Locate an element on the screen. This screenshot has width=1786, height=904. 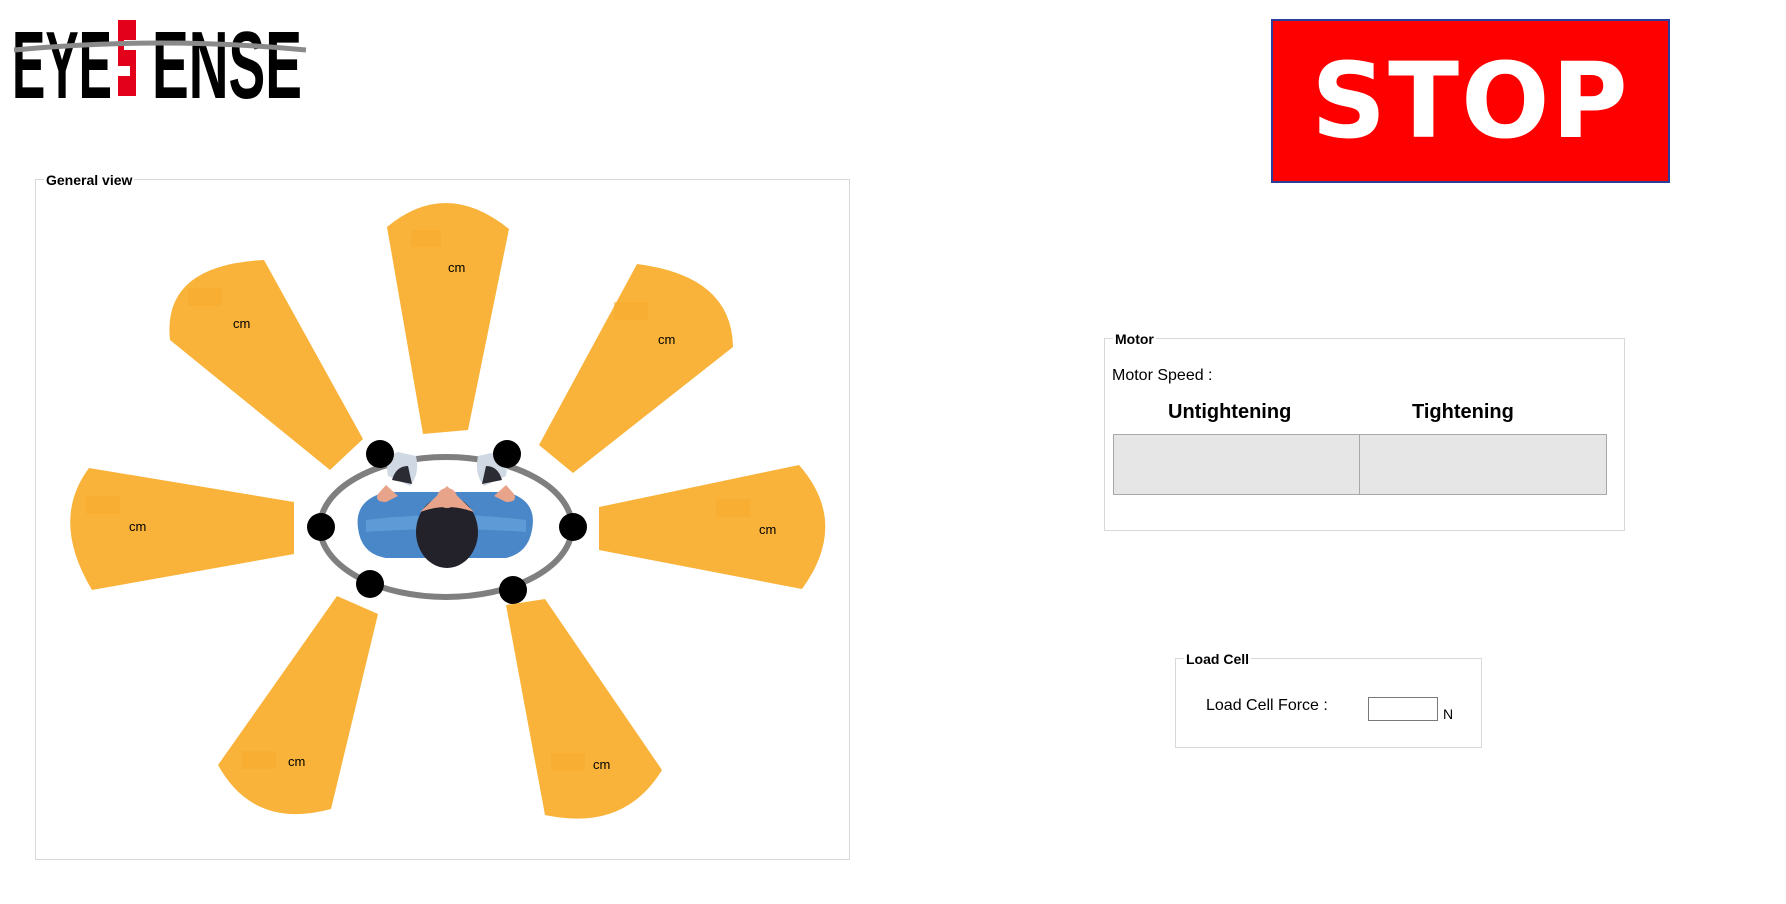
load-cell-force-label: Load Cell Force : is located at coordinates (1267, 705).